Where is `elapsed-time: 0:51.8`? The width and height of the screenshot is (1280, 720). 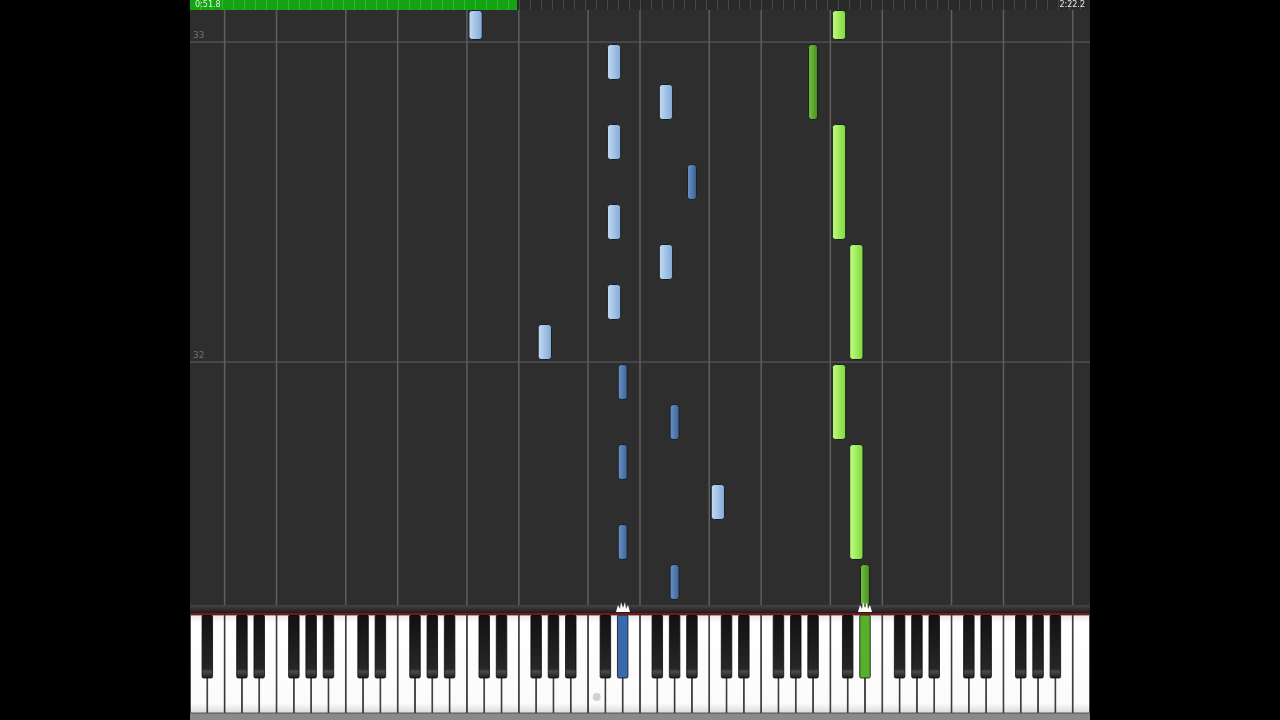 elapsed-time: 0:51.8 is located at coordinates (208, 5).